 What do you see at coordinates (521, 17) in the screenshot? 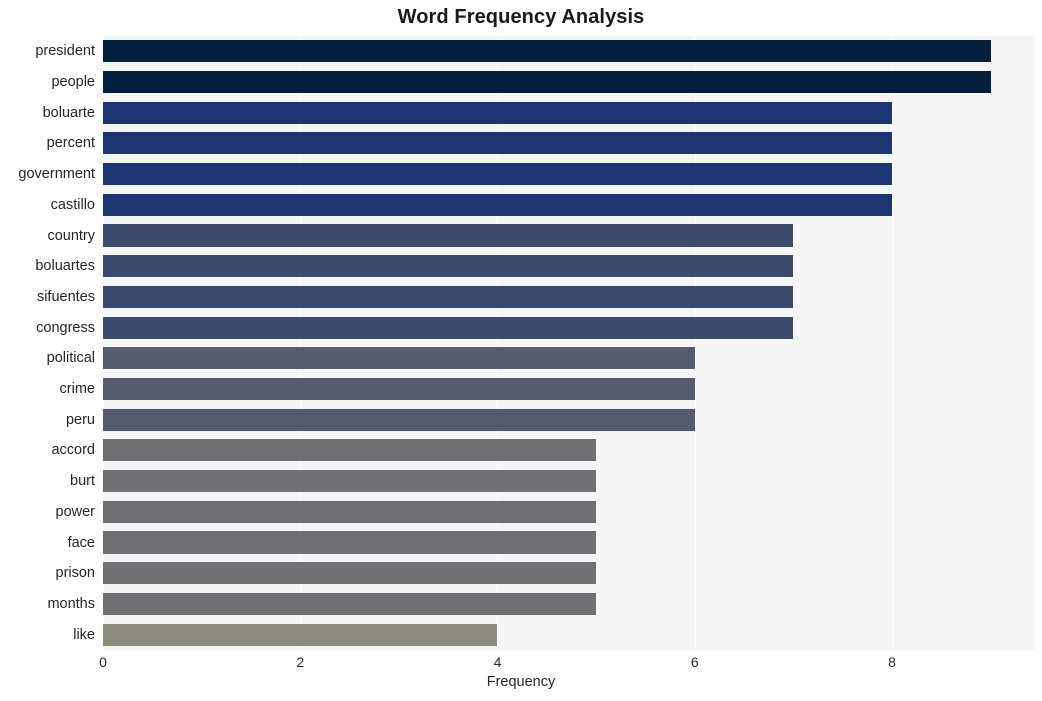
I see `chart-title: Word Frequency Analysis` at bounding box center [521, 17].